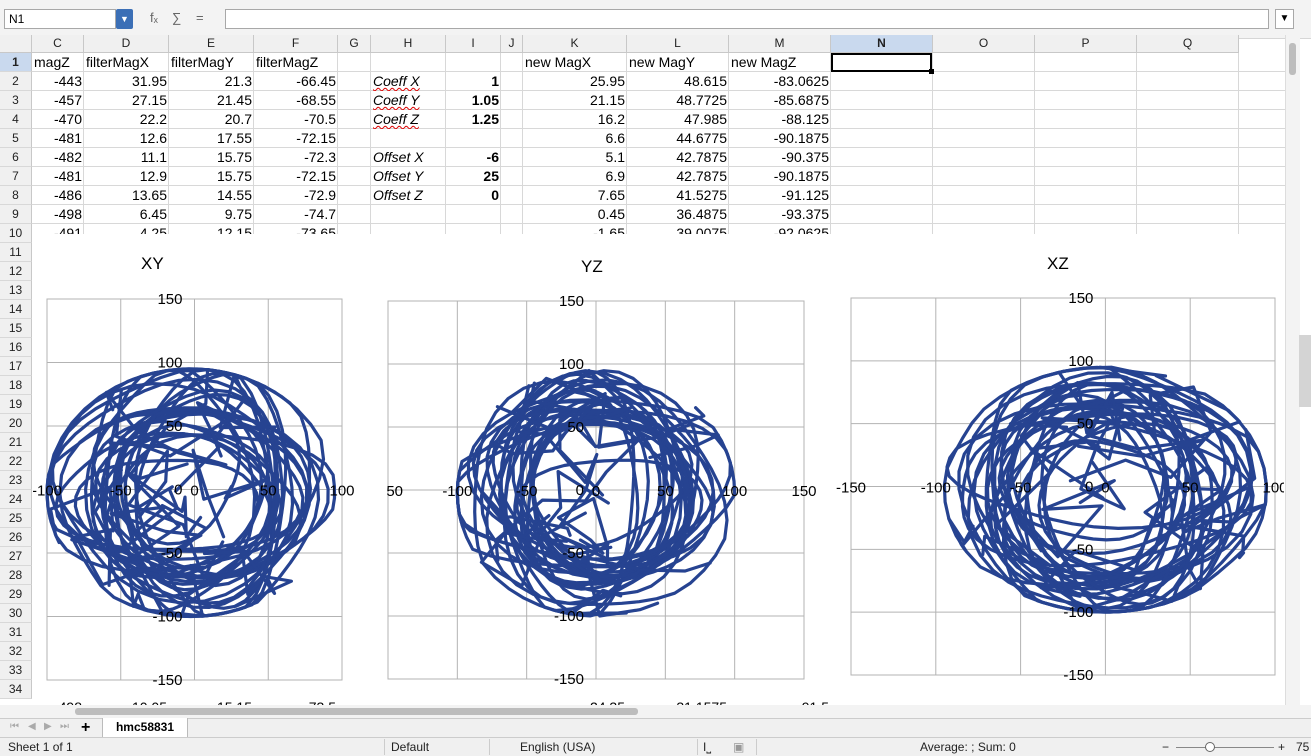 This screenshot has width=1311, height=756. What do you see at coordinates (575, 119) in the screenshot?
I see `cell-value: 16.2` at bounding box center [575, 119].